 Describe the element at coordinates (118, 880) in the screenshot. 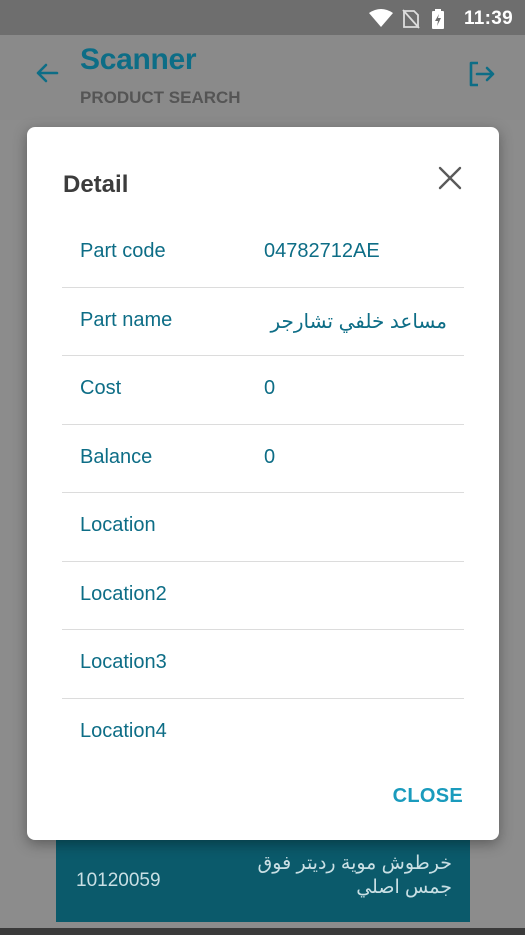

I see `list-item-code: 10120059` at that location.